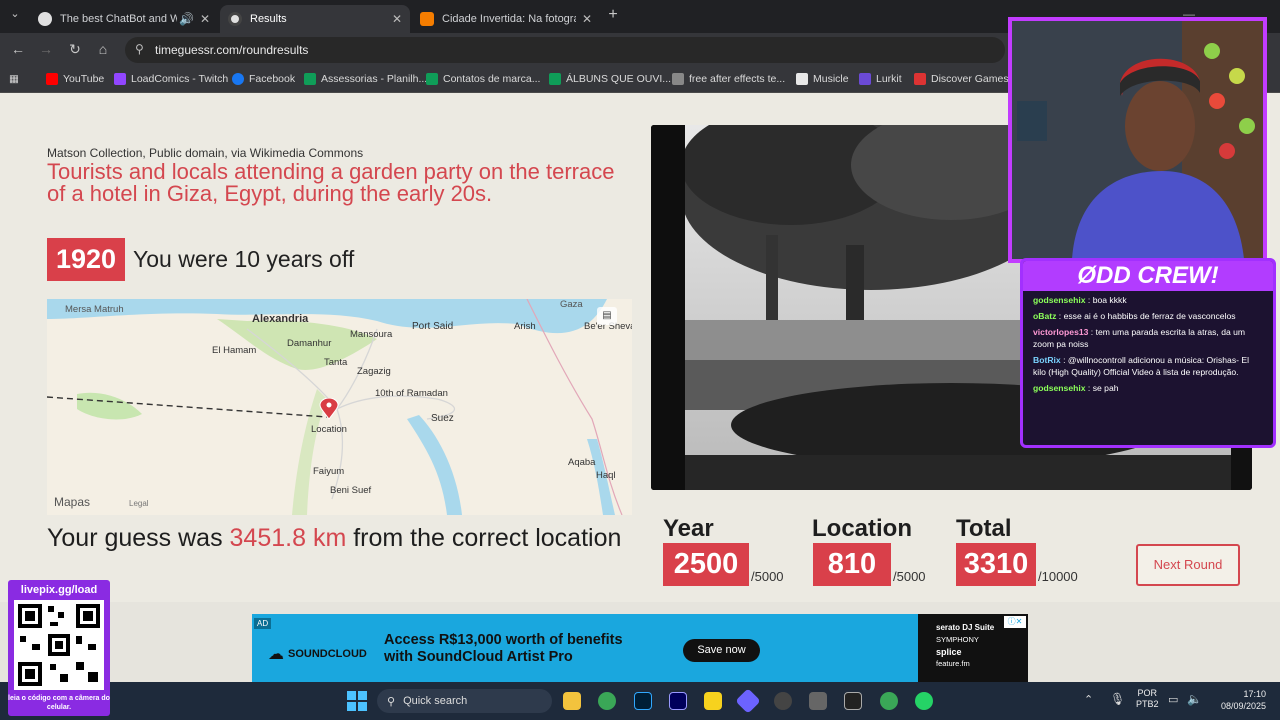  I want to click on map-label: Zagazig, so click(374, 371).